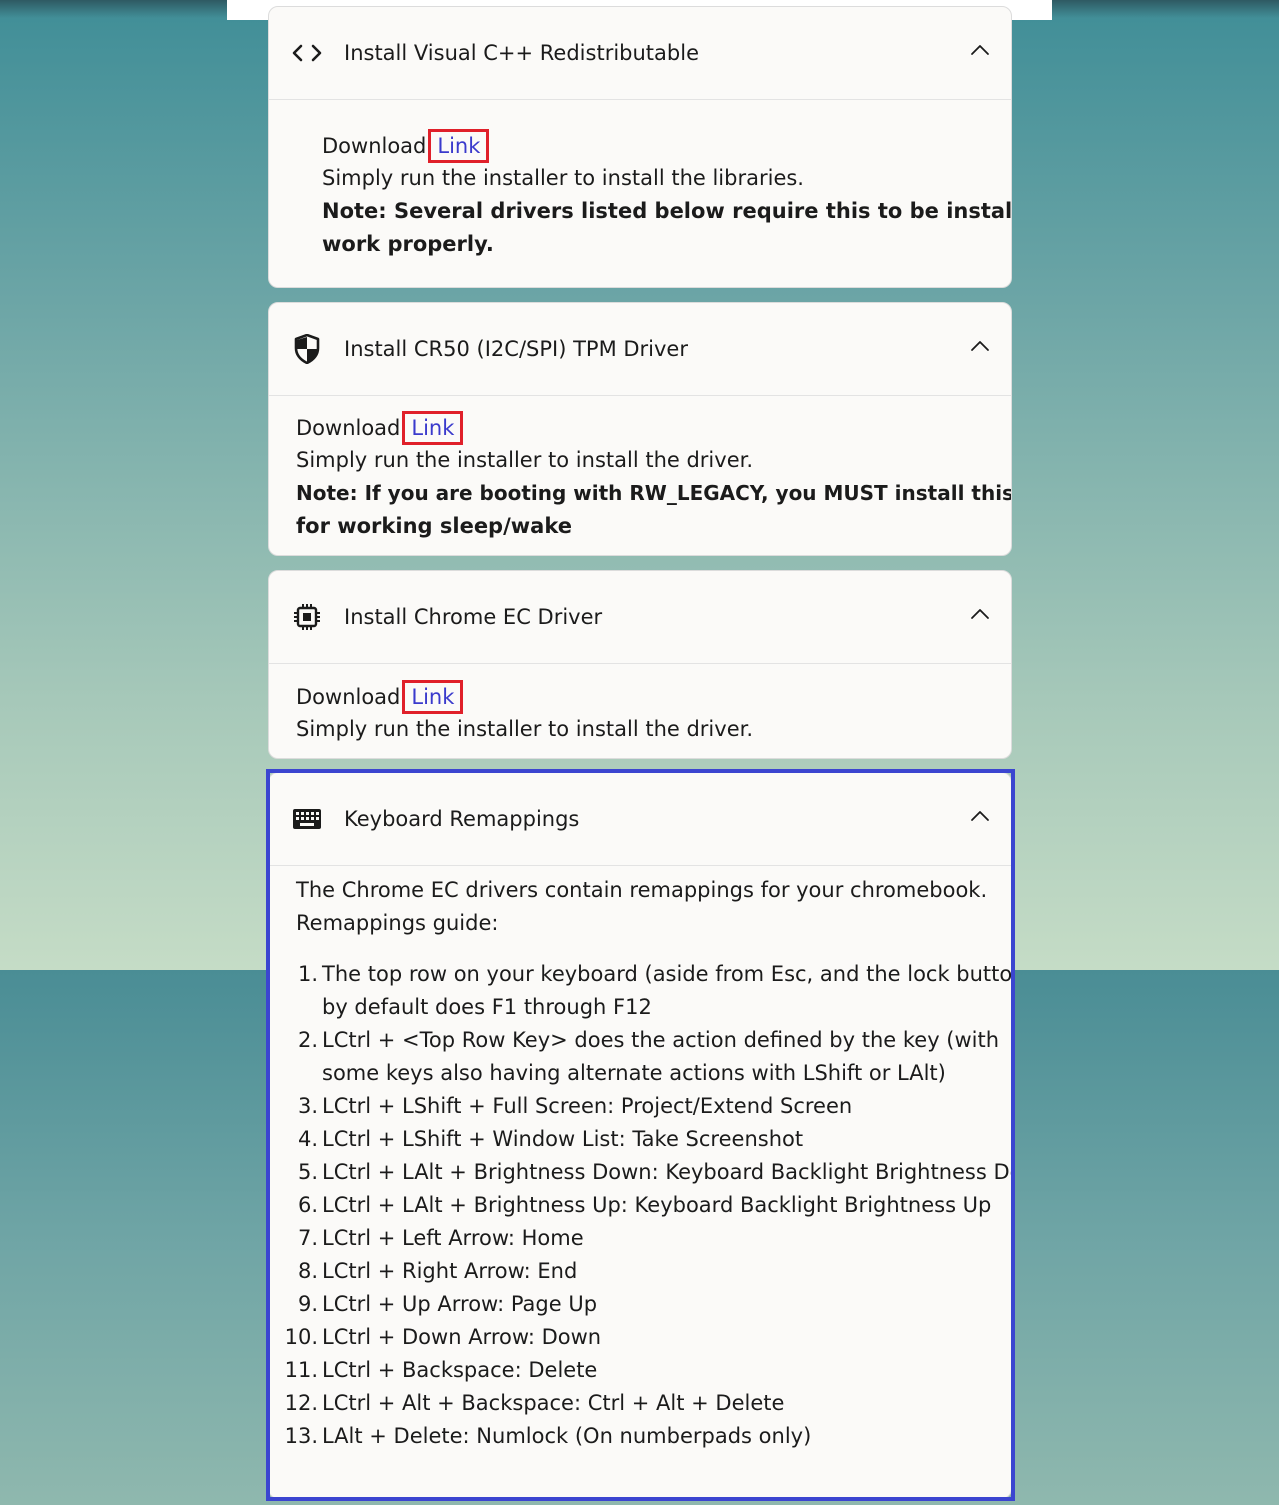 This screenshot has height=1505, width=1279. Describe the element at coordinates (487, 1007) in the screenshot. I see `list-item-text-continued: by default does F1 through F12` at that location.